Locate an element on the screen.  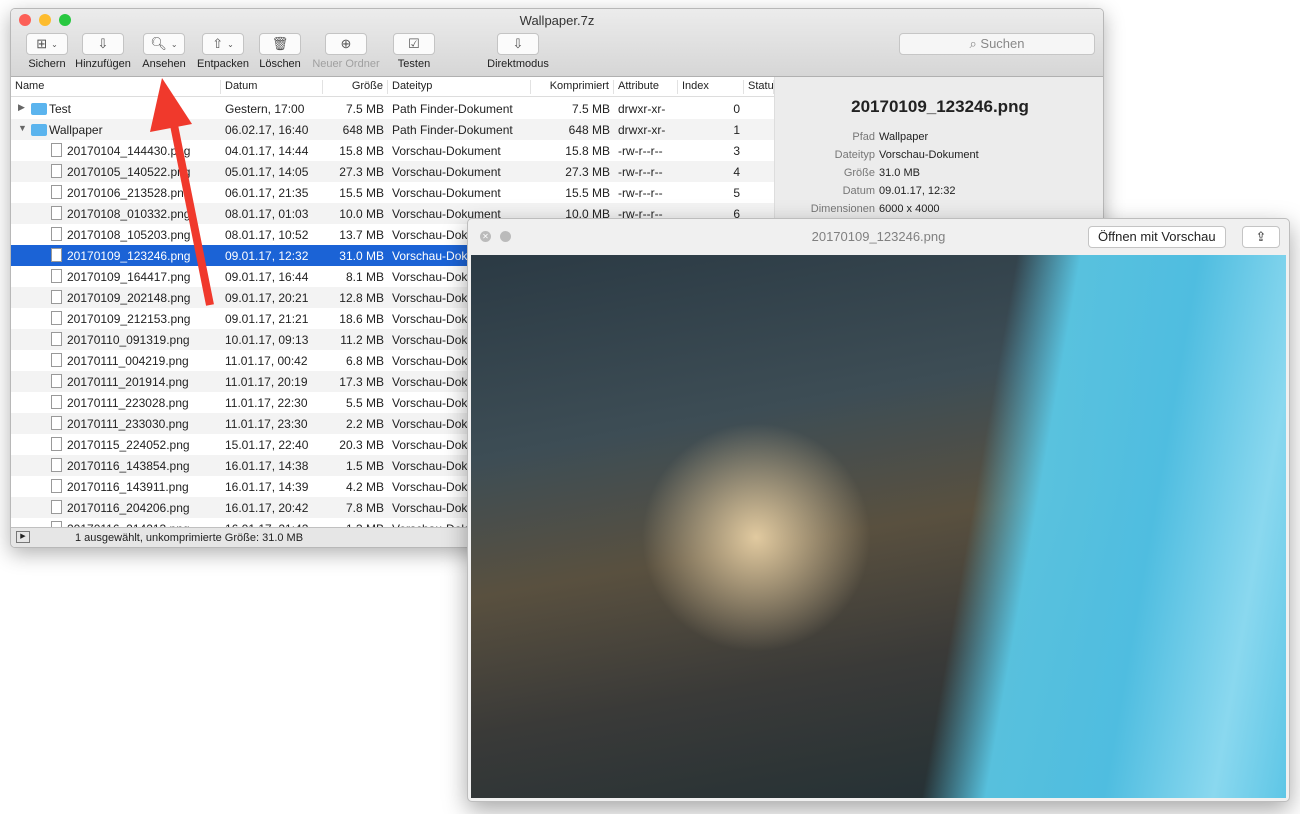
share-icon: ⇪ is located at coordinates (1261, 236).